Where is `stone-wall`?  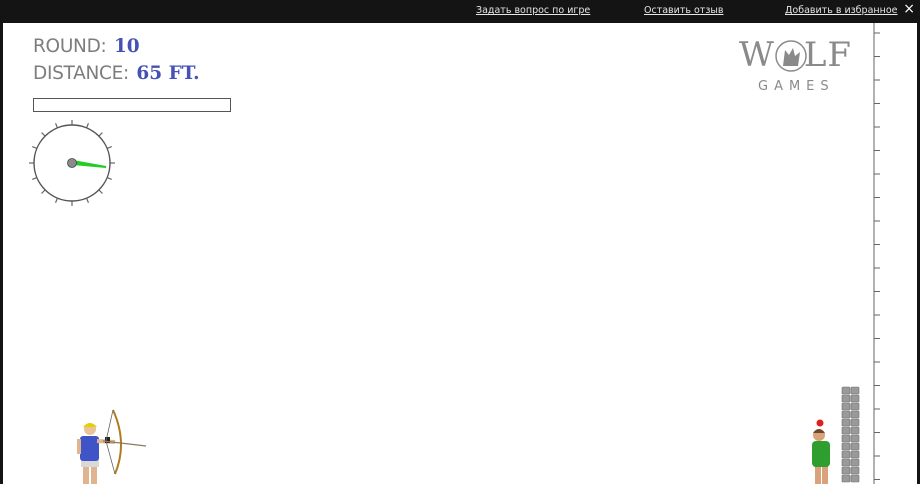 stone-wall is located at coordinates (850, 434).